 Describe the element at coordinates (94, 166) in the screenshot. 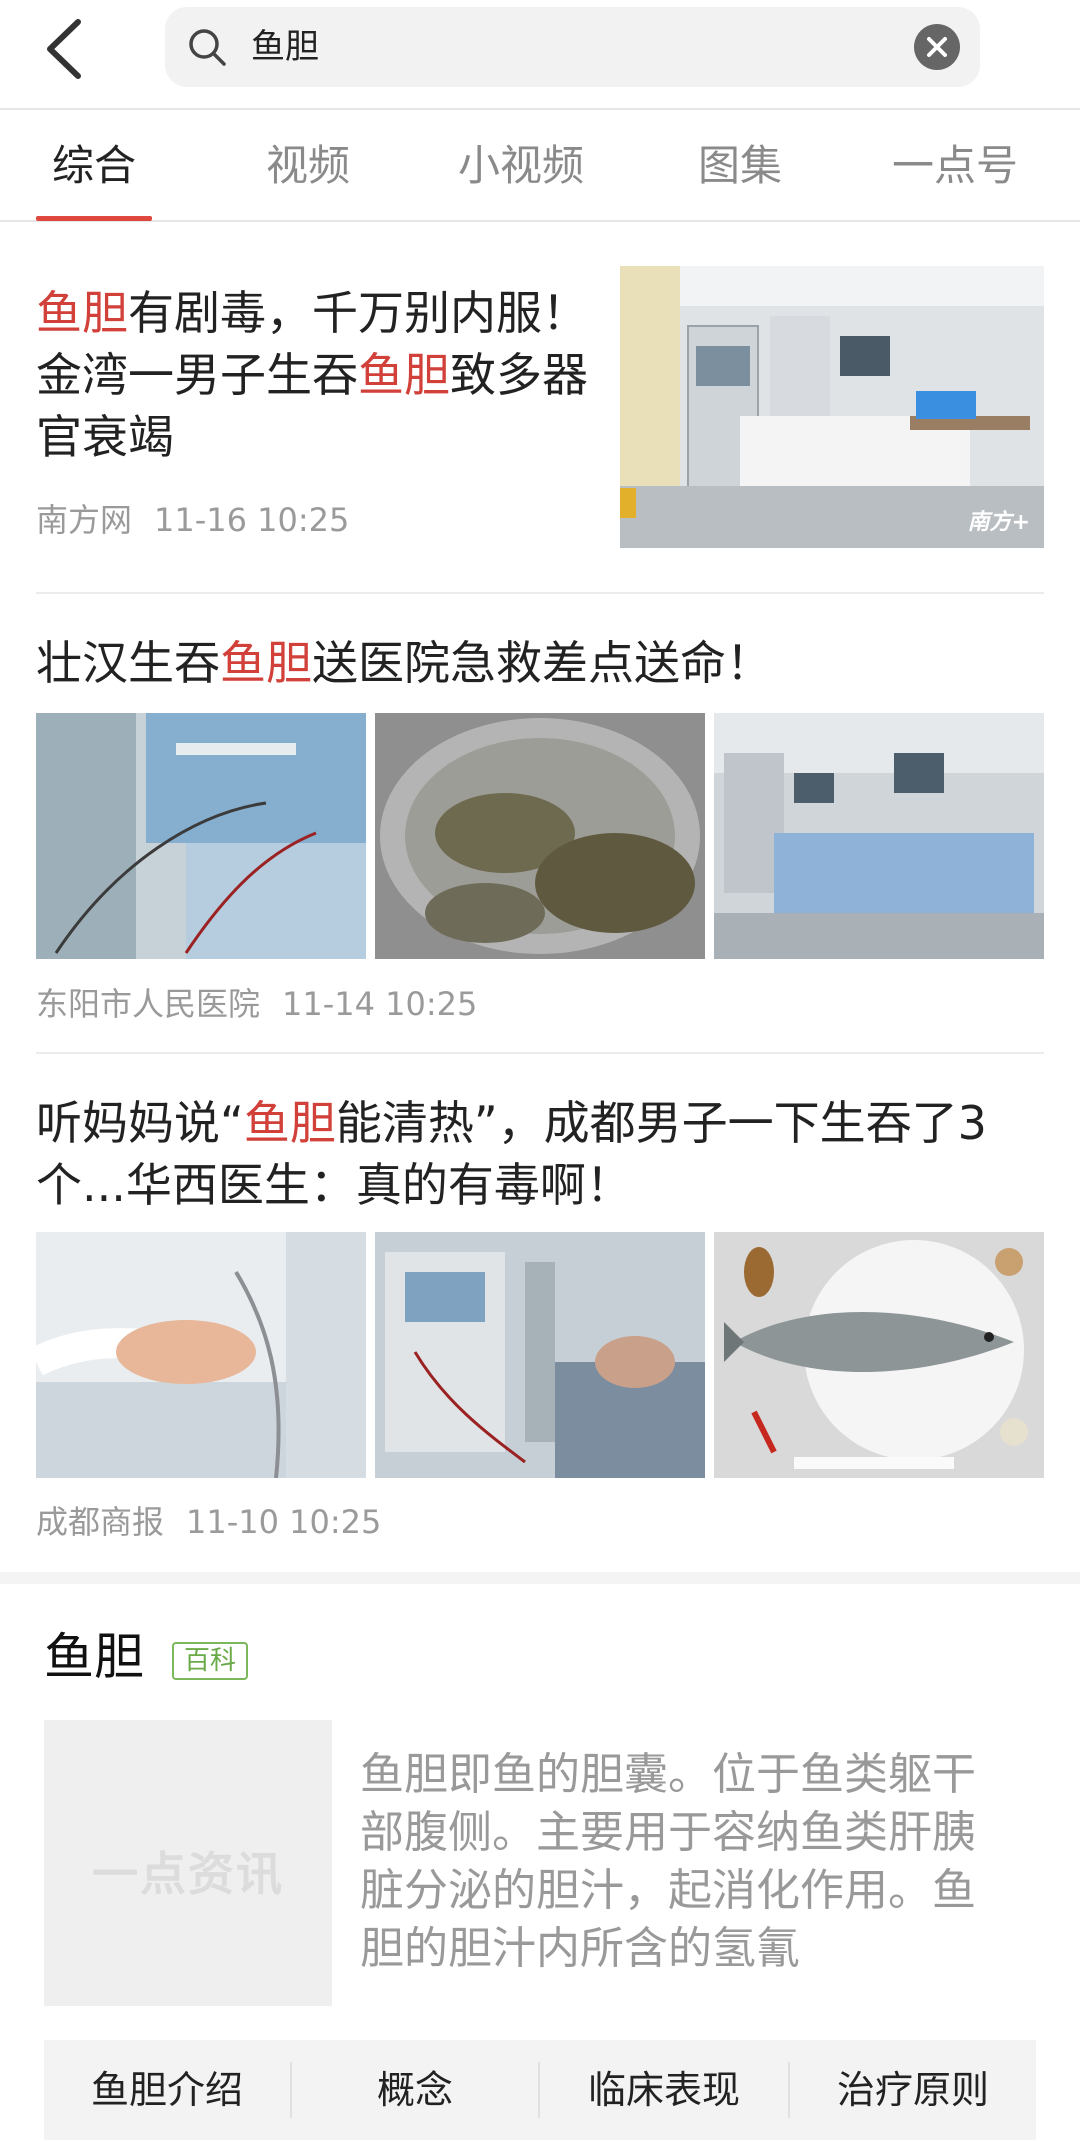

I see `tab-all: 综合` at that location.